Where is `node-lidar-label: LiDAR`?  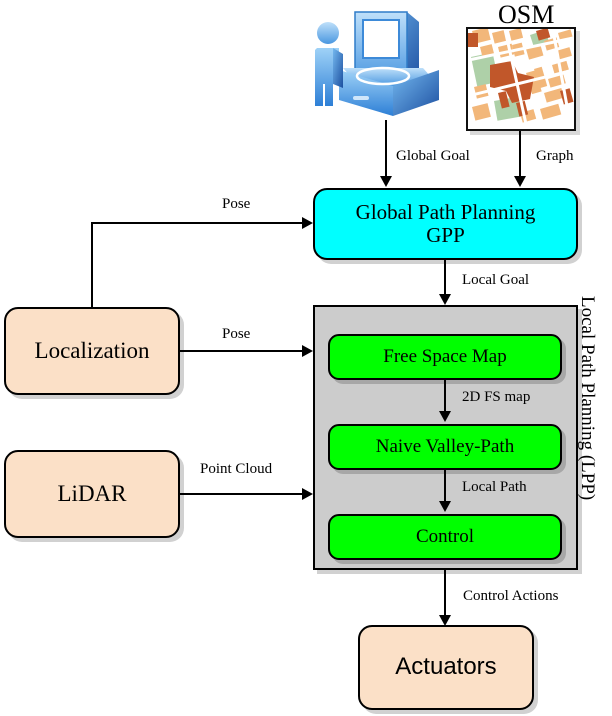
node-lidar-label: LiDAR is located at coordinates (92, 494).